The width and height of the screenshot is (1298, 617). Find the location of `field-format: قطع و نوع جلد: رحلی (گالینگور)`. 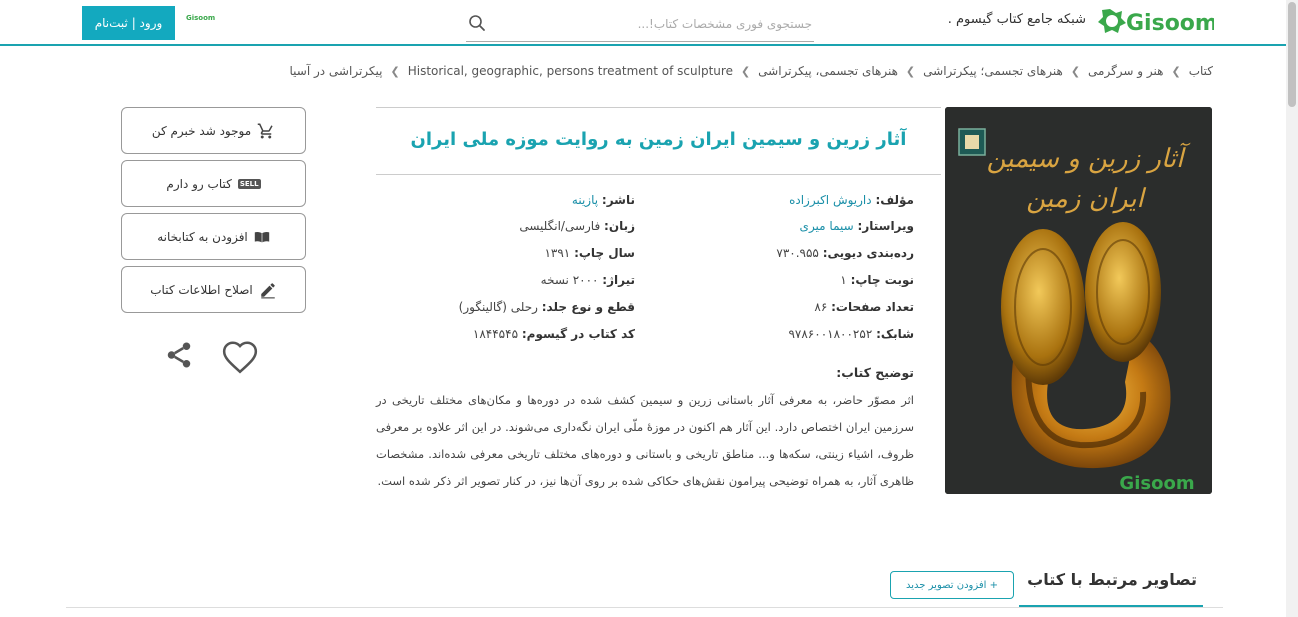

field-format: قطع و نوع جلد: رحلی (گالینگور) is located at coordinates (547, 307).